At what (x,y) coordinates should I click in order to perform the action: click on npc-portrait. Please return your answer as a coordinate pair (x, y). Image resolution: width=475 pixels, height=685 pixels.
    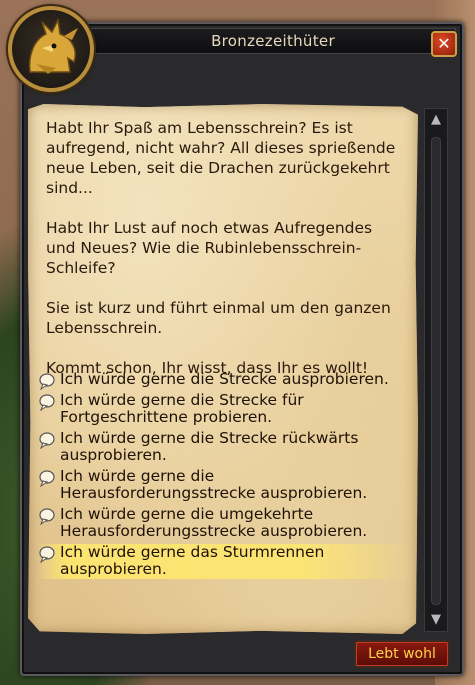
    Looking at the image, I should click on (51, 49).